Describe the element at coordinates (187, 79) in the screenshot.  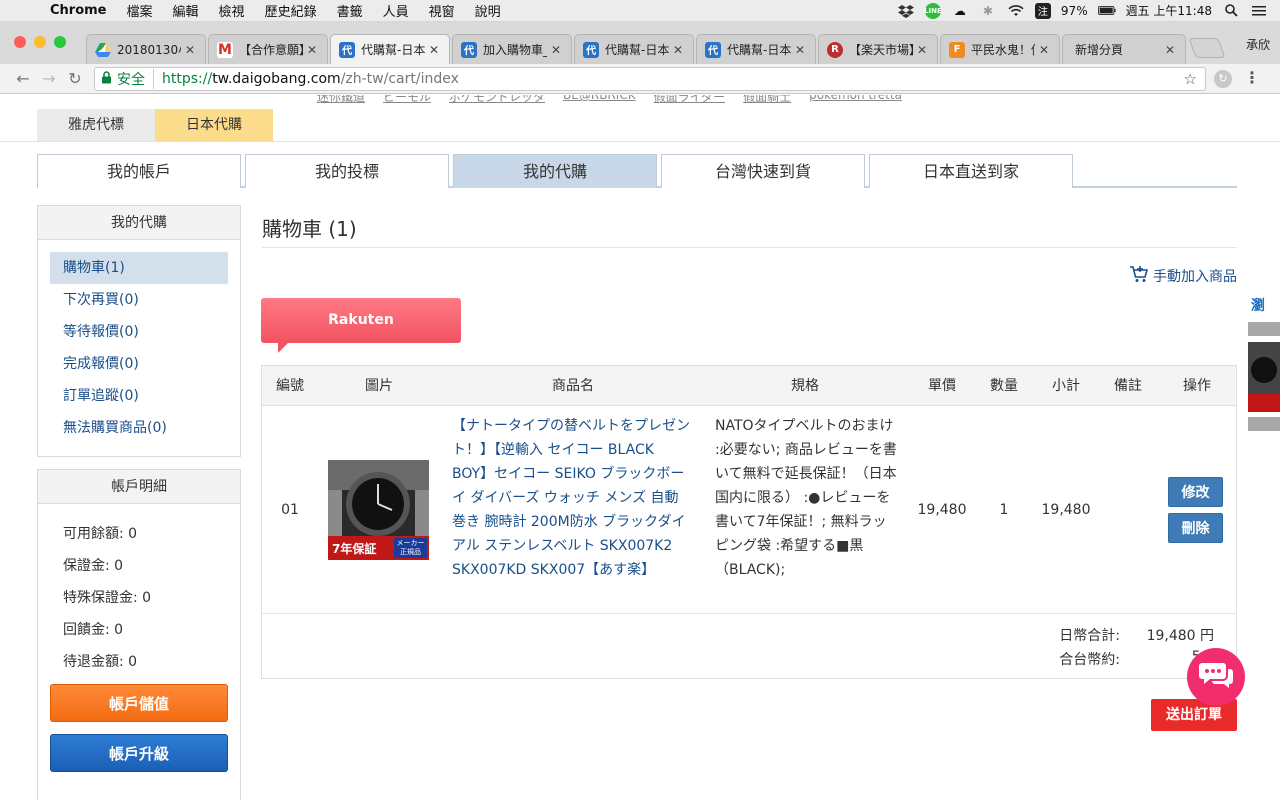
I see `url-protocol: https://` at that location.